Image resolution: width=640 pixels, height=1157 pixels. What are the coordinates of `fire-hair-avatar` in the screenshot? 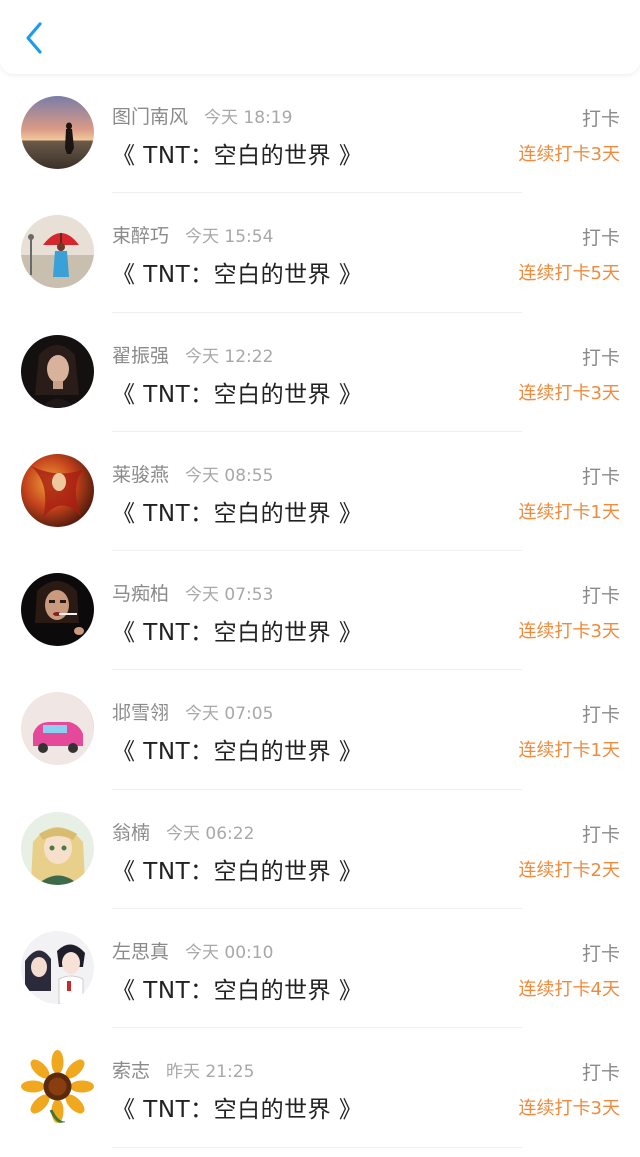 It's located at (57, 490).